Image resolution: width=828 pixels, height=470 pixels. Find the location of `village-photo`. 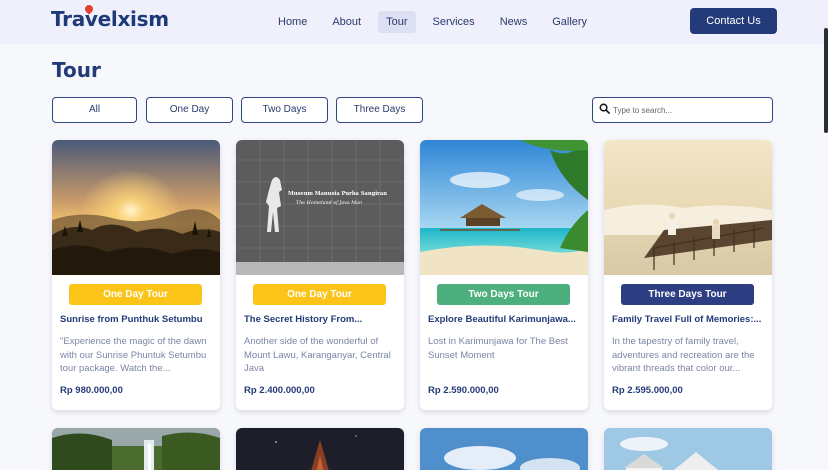

village-photo is located at coordinates (688, 449).